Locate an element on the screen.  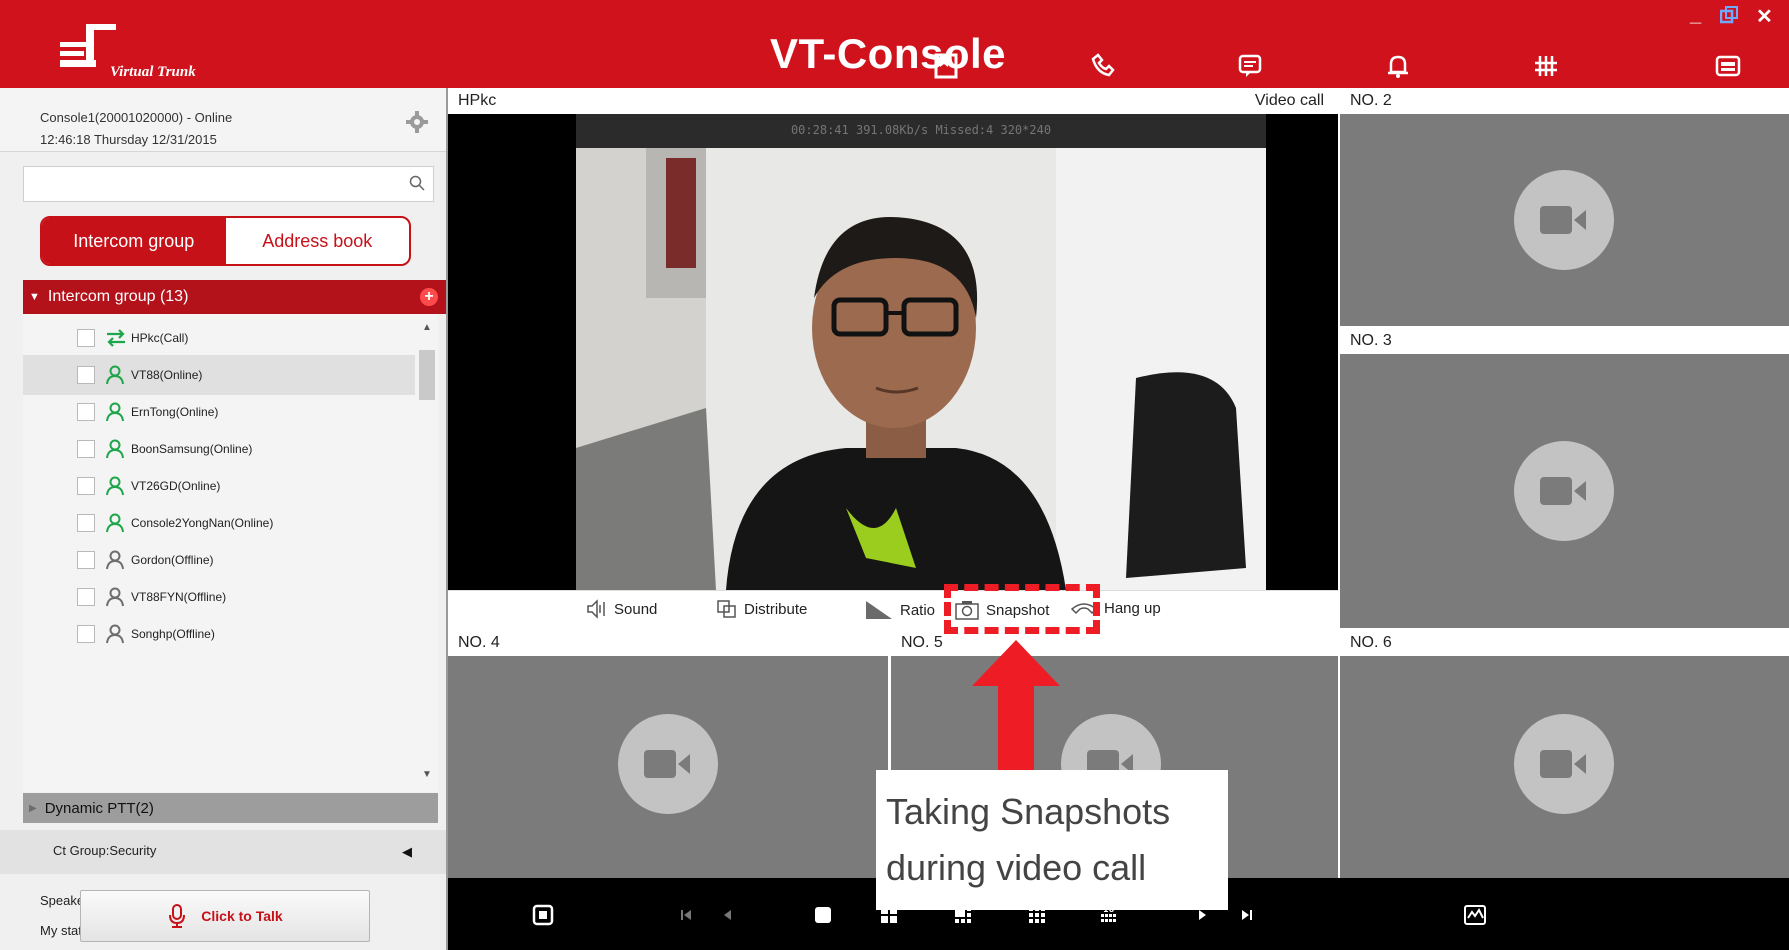
tab-address-book: Address book is located at coordinates (318, 241).